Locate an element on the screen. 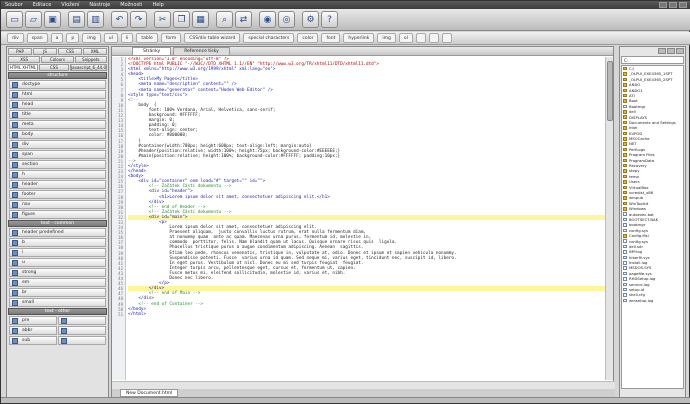 This screenshot has height=404, width=690. tab-js: JS is located at coordinates (45, 51).